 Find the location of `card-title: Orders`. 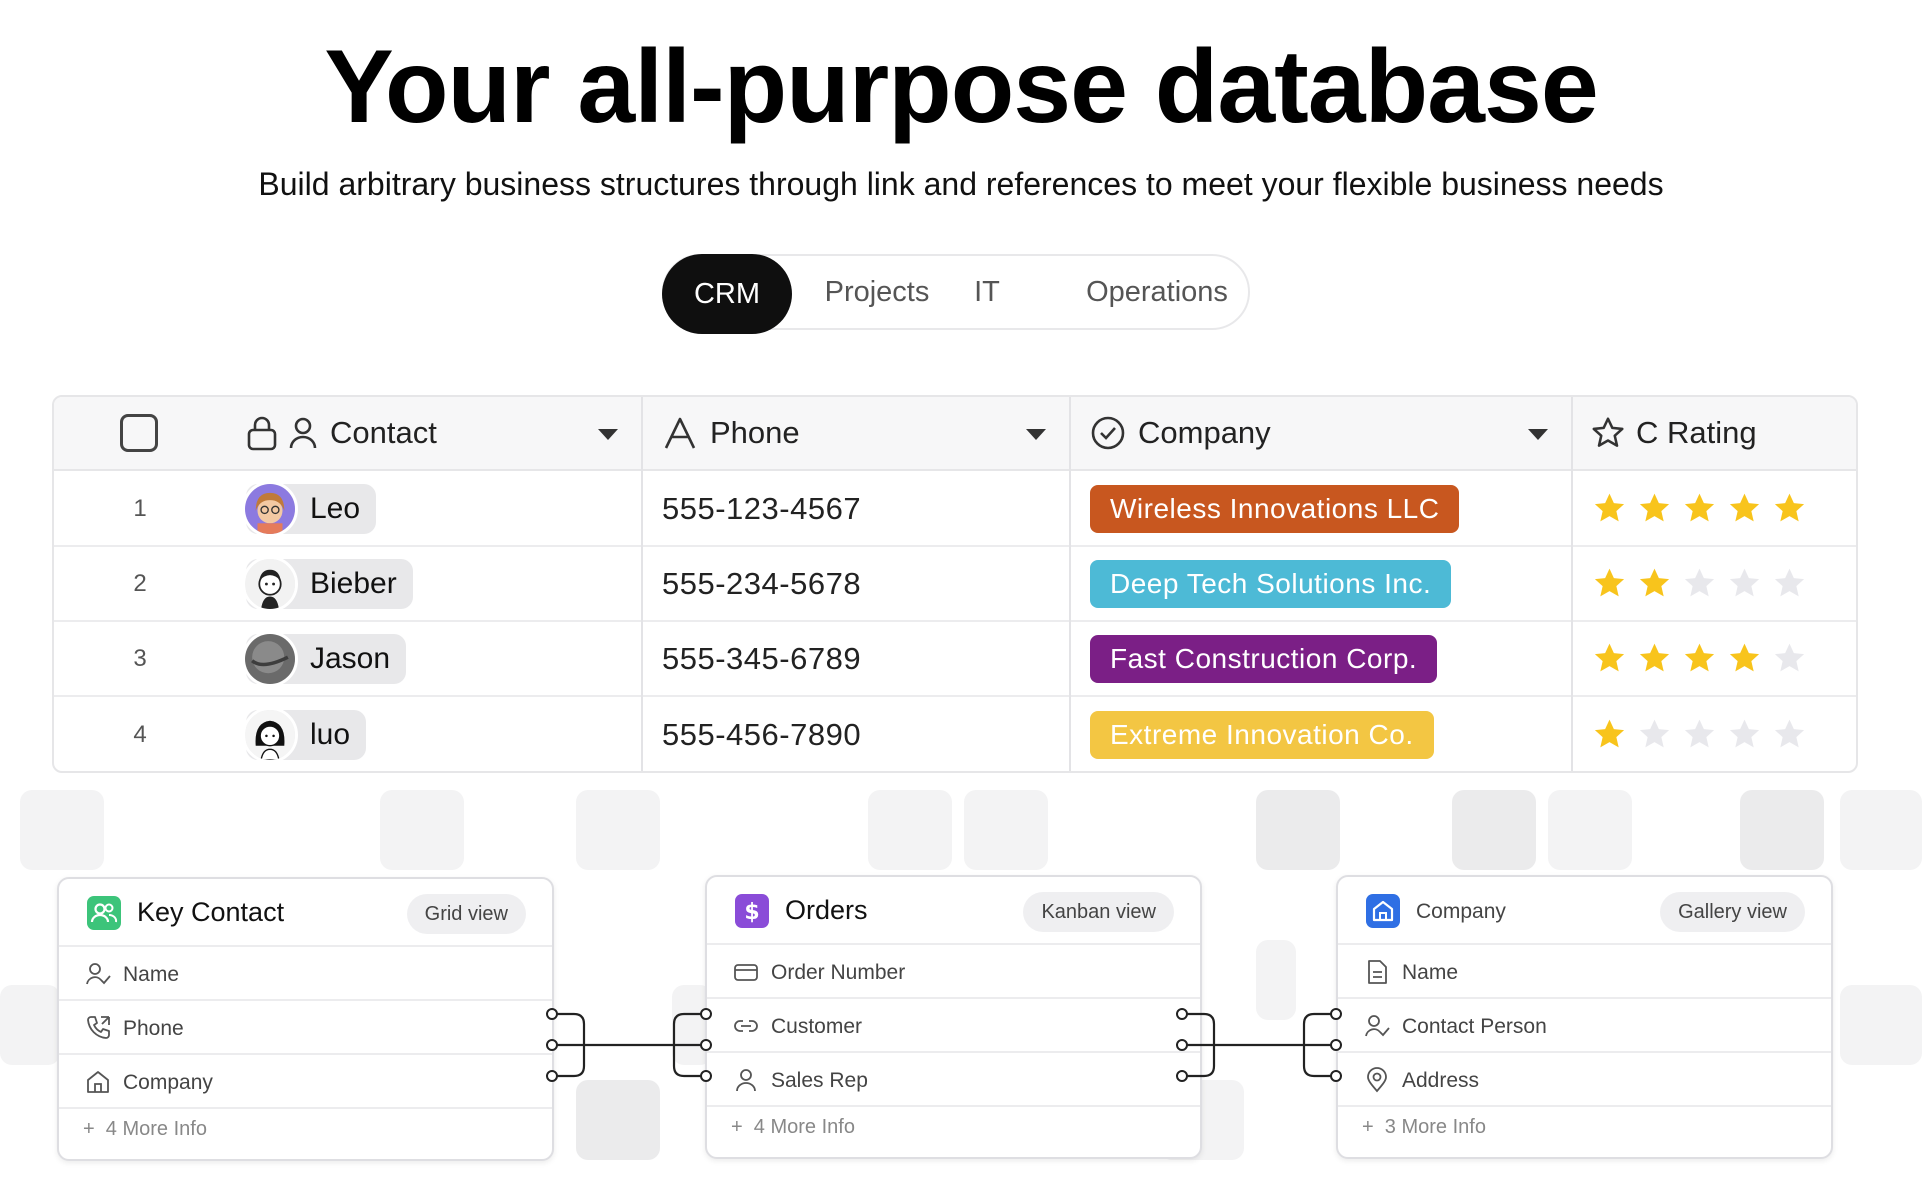

card-title: Orders is located at coordinates (826, 910).